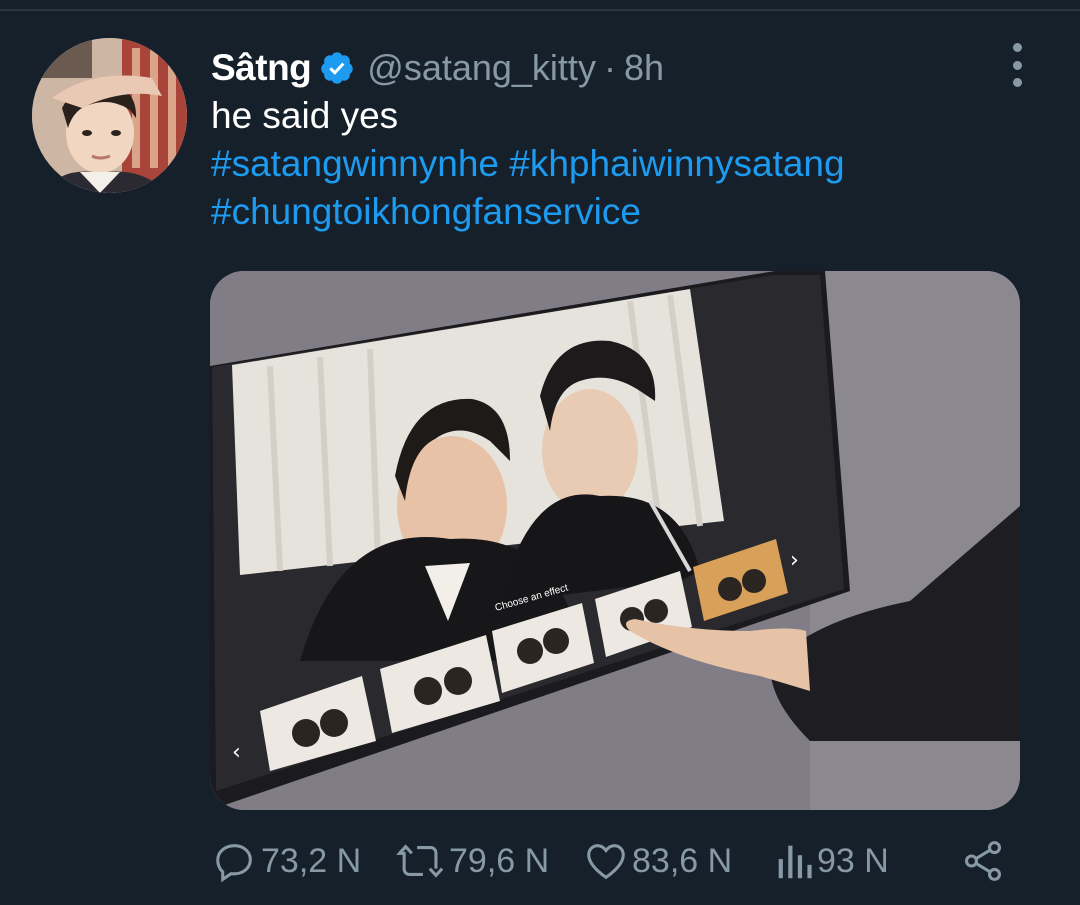  Describe the element at coordinates (606, 862) in the screenshot. I see `heart-icon` at that location.